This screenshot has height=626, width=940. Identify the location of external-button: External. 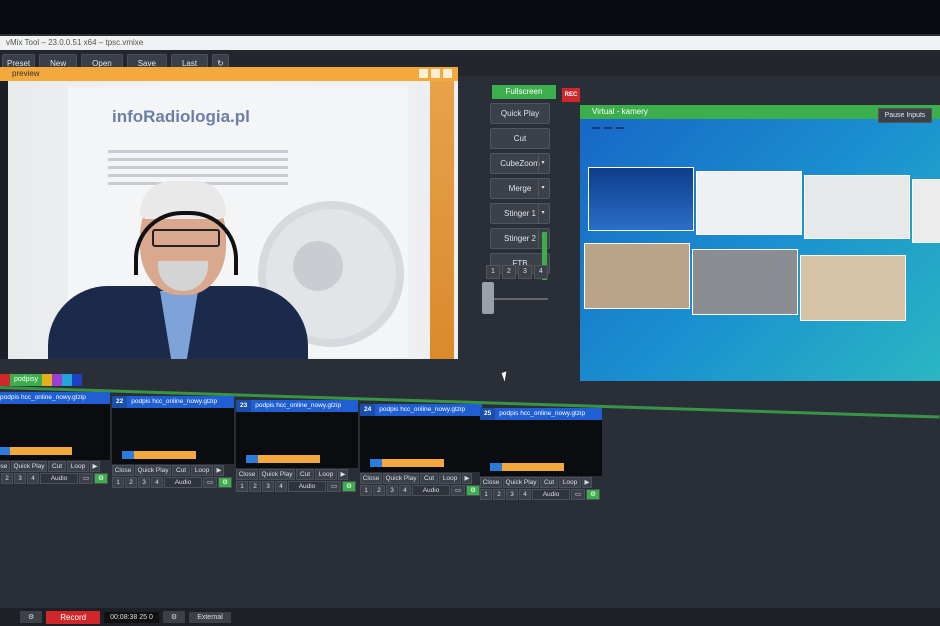
(210, 617).